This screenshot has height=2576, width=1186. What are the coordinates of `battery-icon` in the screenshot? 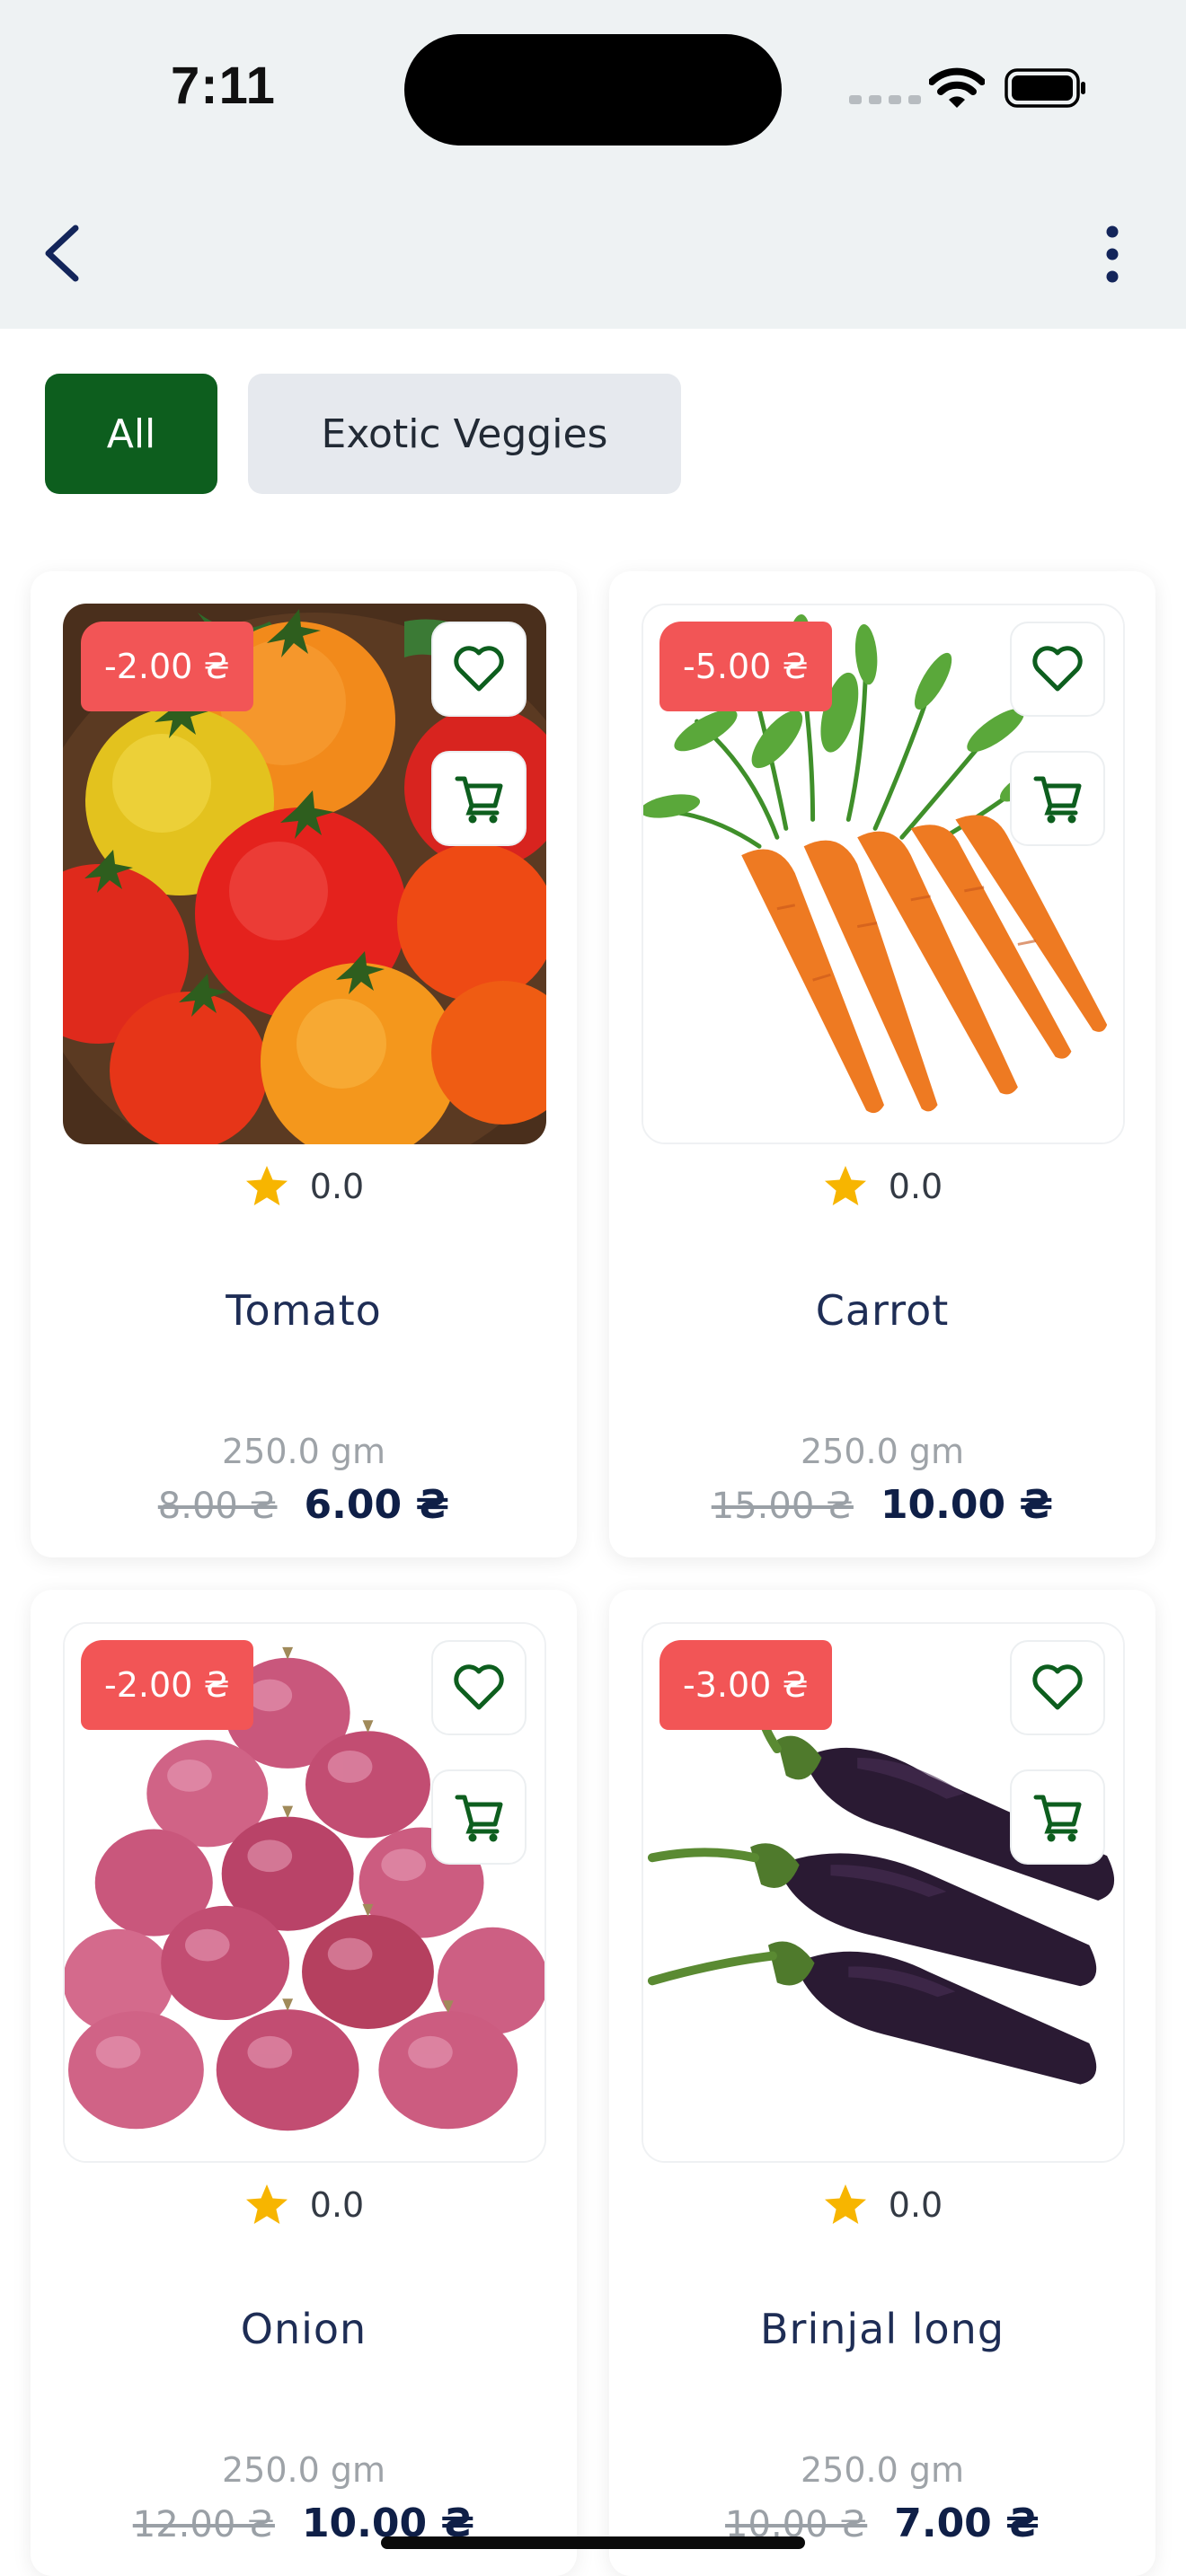 It's located at (1045, 88).